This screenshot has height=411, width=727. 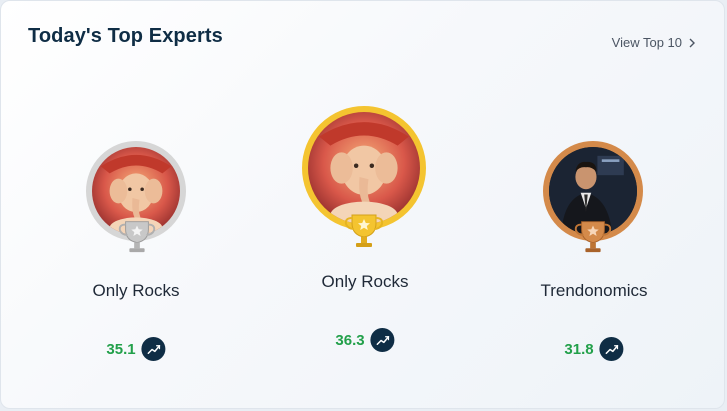 I want to click on card-title: Today's Top Experts, so click(x=125, y=36).